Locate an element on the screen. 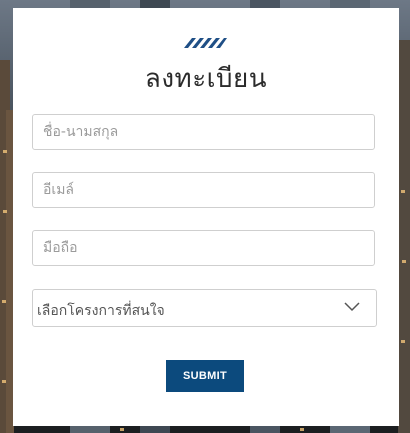 The height and width of the screenshot is (433, 410). phone-input is located at coordinates (203, 248).